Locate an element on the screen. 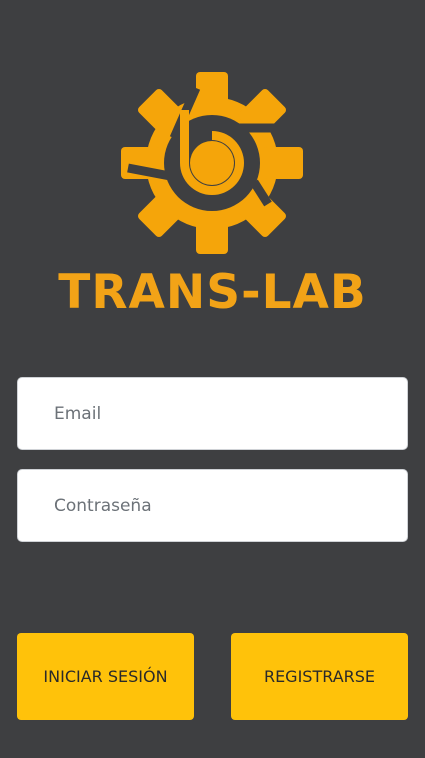 Image resolution: width=425 pixels, height=758 pixels. password-field is located at coordinates (212, 505).